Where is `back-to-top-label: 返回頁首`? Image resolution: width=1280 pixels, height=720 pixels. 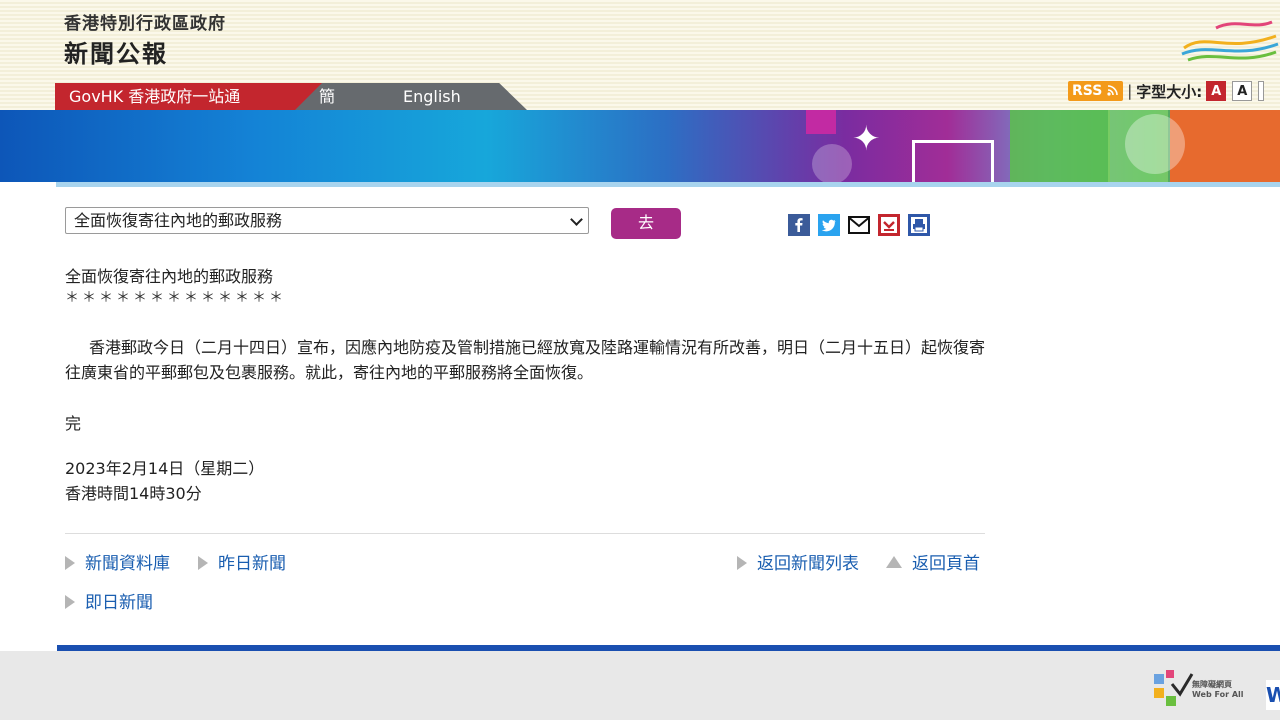
back-to-top-label: 返回頁首 is located at coordinates (946, 564).